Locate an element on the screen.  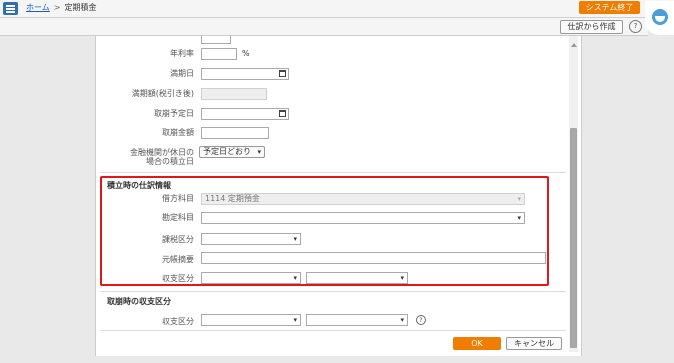
previous-field is located at coordinates (216, 40).